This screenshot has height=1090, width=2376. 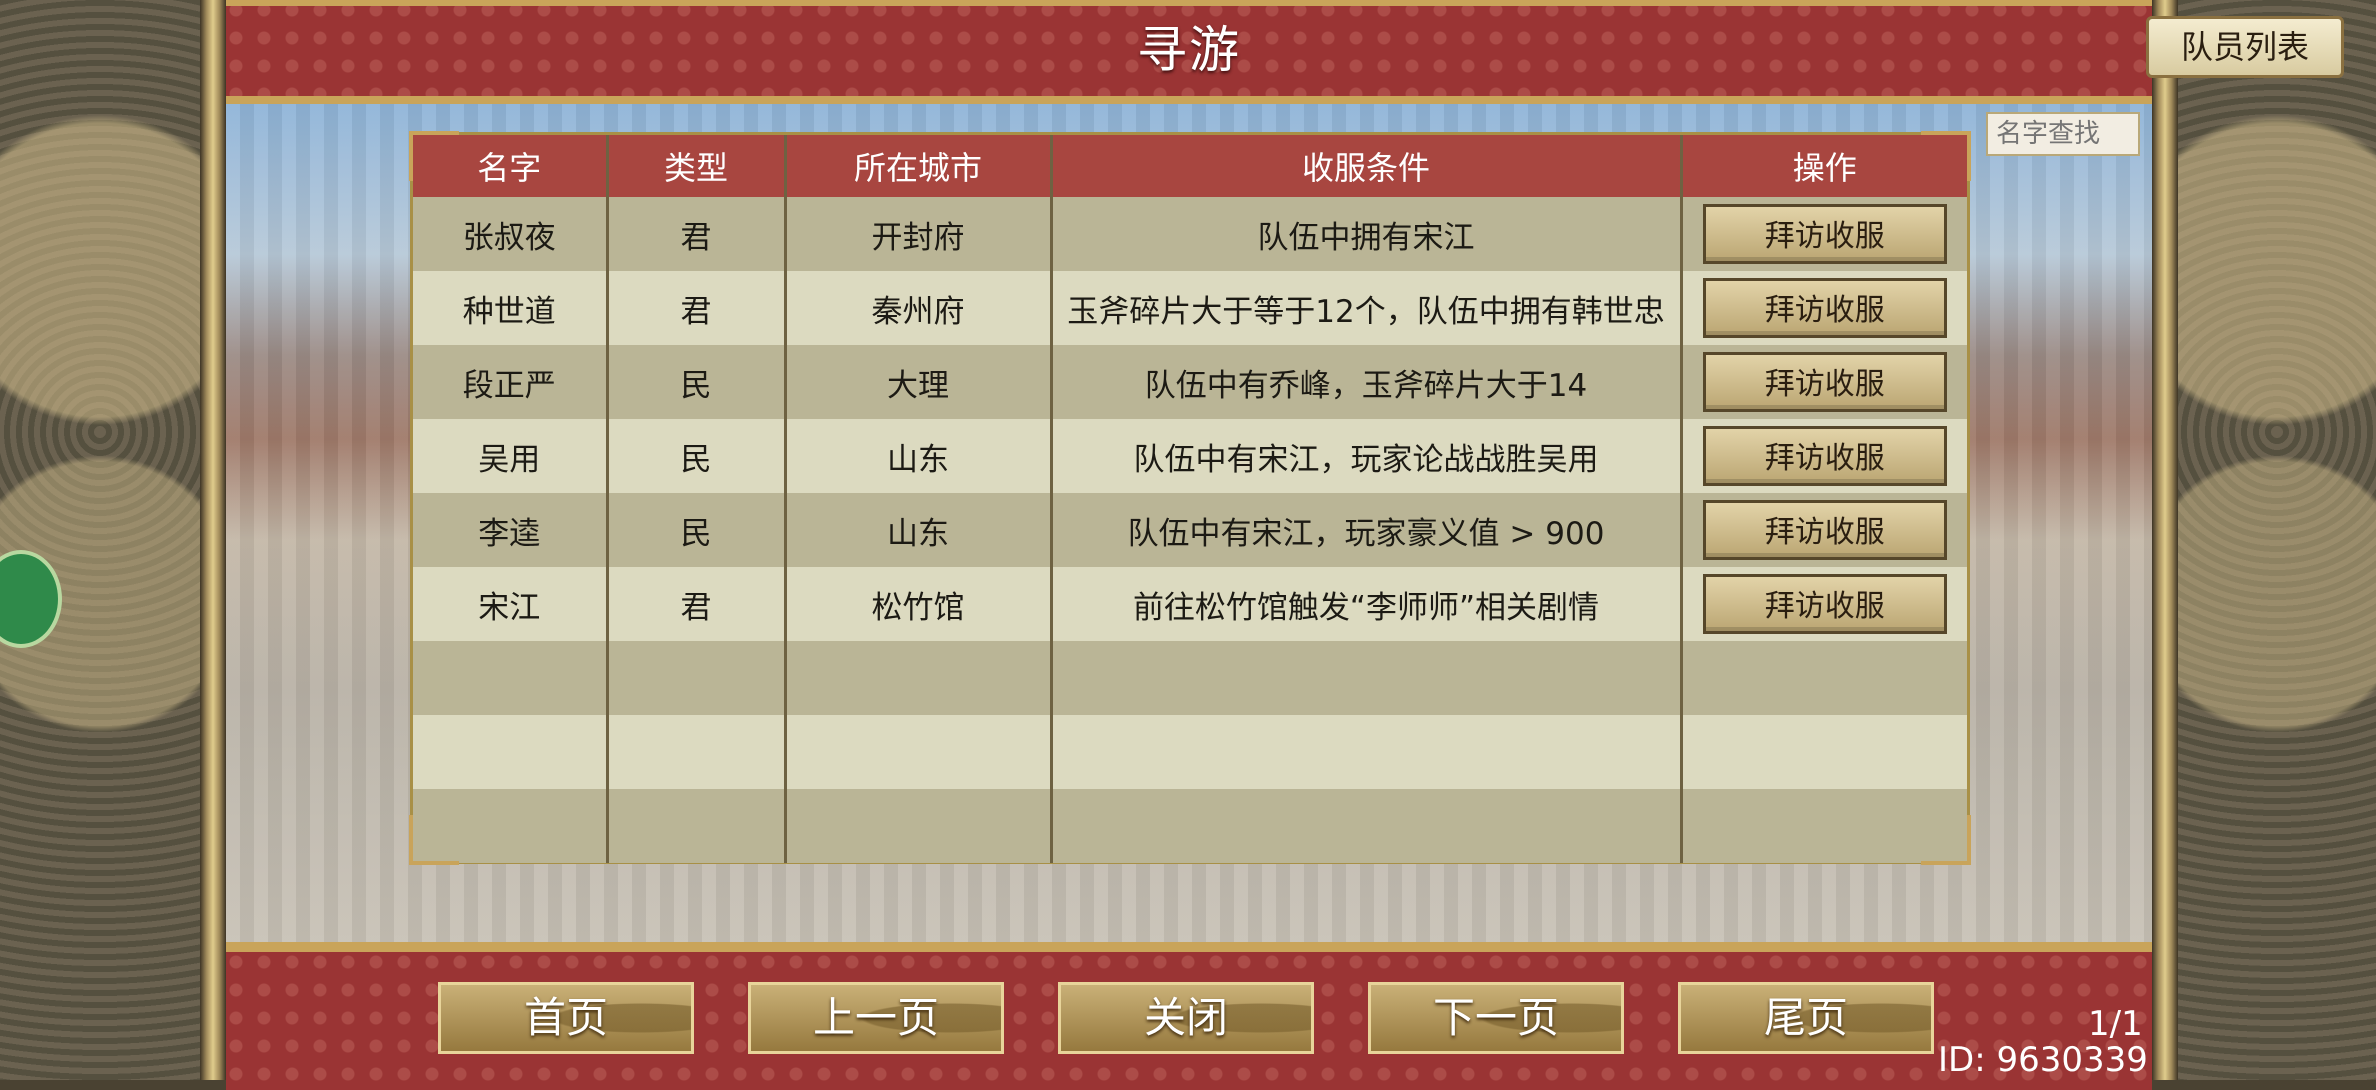 I want to click on cell-city: 秦州府, so click(x=919, y=308).